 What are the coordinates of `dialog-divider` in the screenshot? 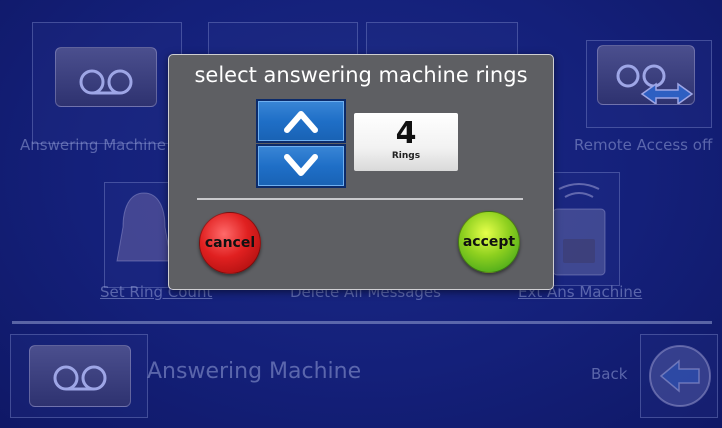 It's located at (360, 199).